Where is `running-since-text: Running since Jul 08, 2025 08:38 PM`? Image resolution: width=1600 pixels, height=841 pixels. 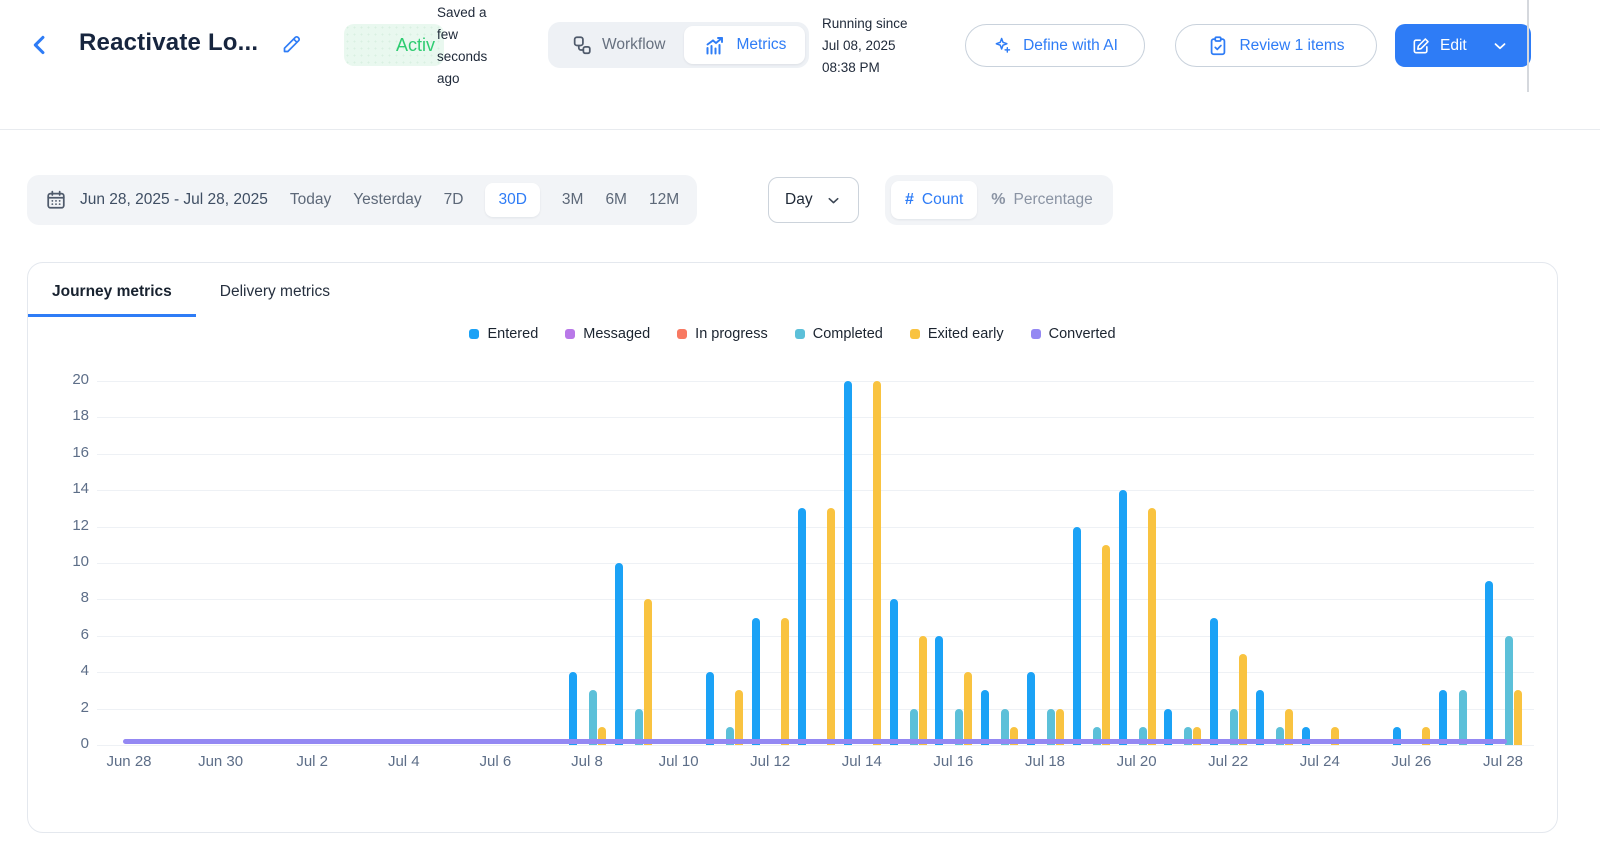 running-since-text: Running since Jul 08, 2025 08:38 PM is located at coordinates (865, 45).